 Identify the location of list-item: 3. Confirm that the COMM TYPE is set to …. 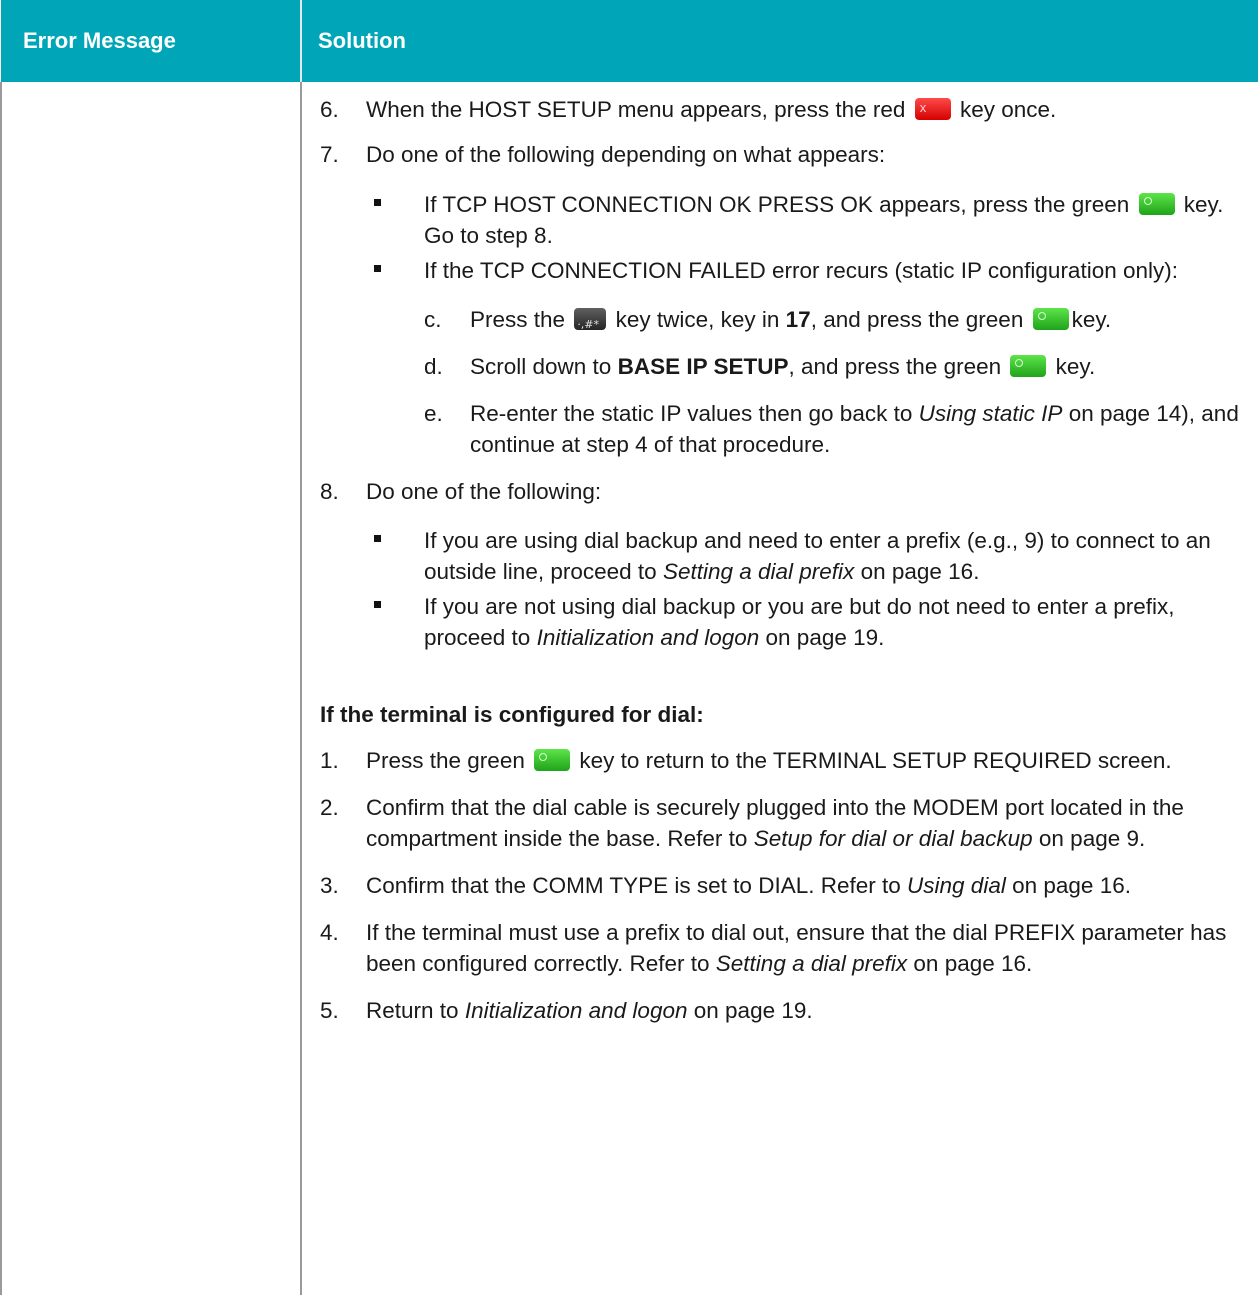
(781, 885).